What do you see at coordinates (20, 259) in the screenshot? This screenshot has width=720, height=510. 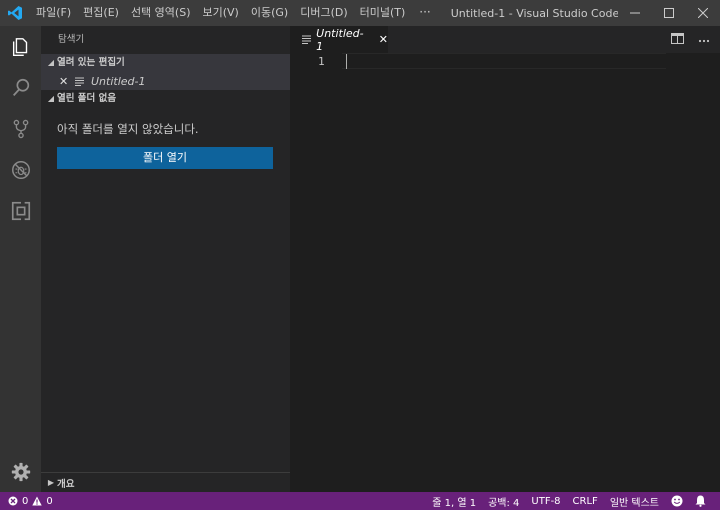 I see `activity-bar` at bounding box center [20, 259].